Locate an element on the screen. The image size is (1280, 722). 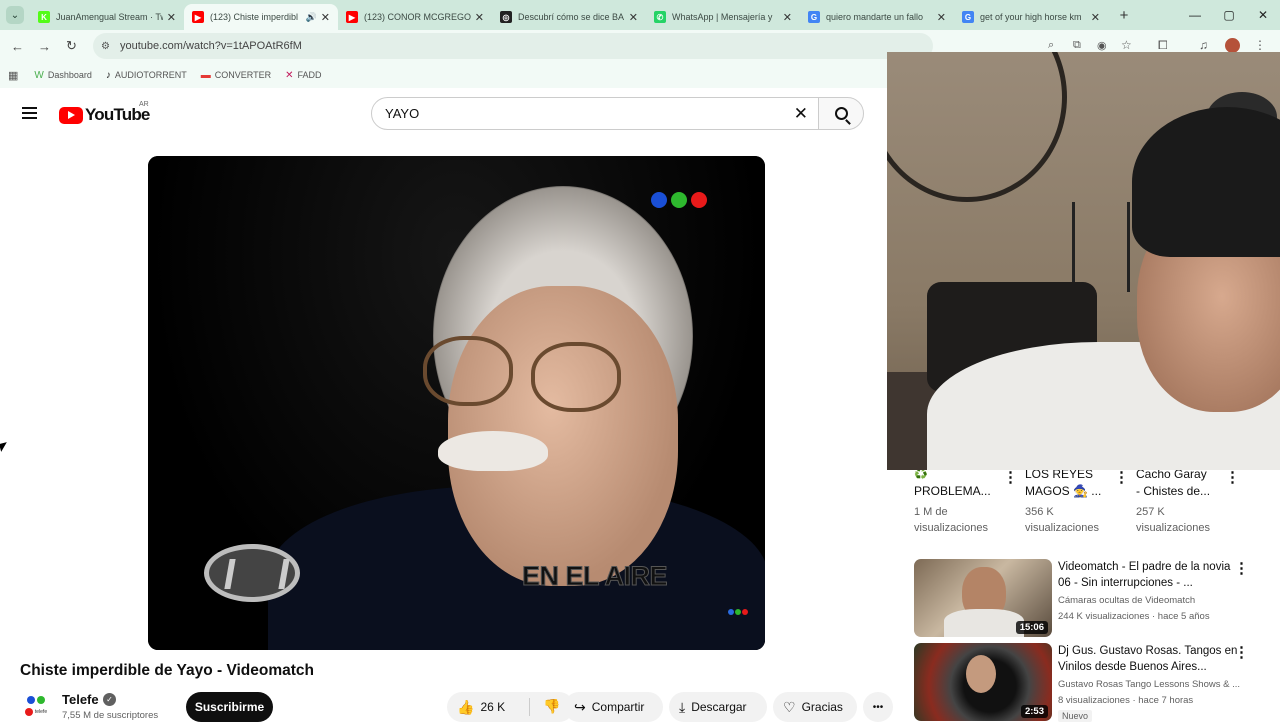
browser-tab: ✆ WhatsApp | Mensajería y ✕ is located at coordinates (723, 17).